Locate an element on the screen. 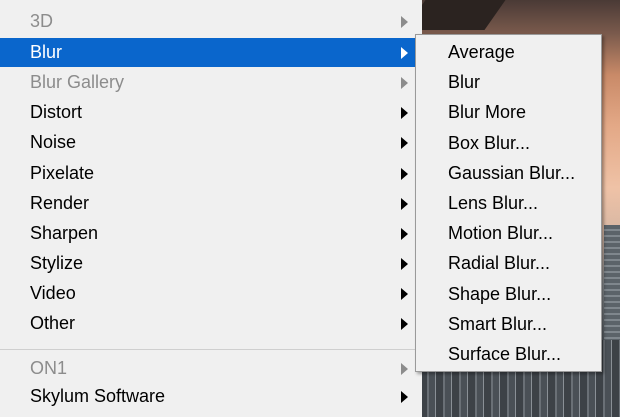 This screenshot has height=417, width=620. menu-item-noise: Noise is located at coordinates (211, 142).